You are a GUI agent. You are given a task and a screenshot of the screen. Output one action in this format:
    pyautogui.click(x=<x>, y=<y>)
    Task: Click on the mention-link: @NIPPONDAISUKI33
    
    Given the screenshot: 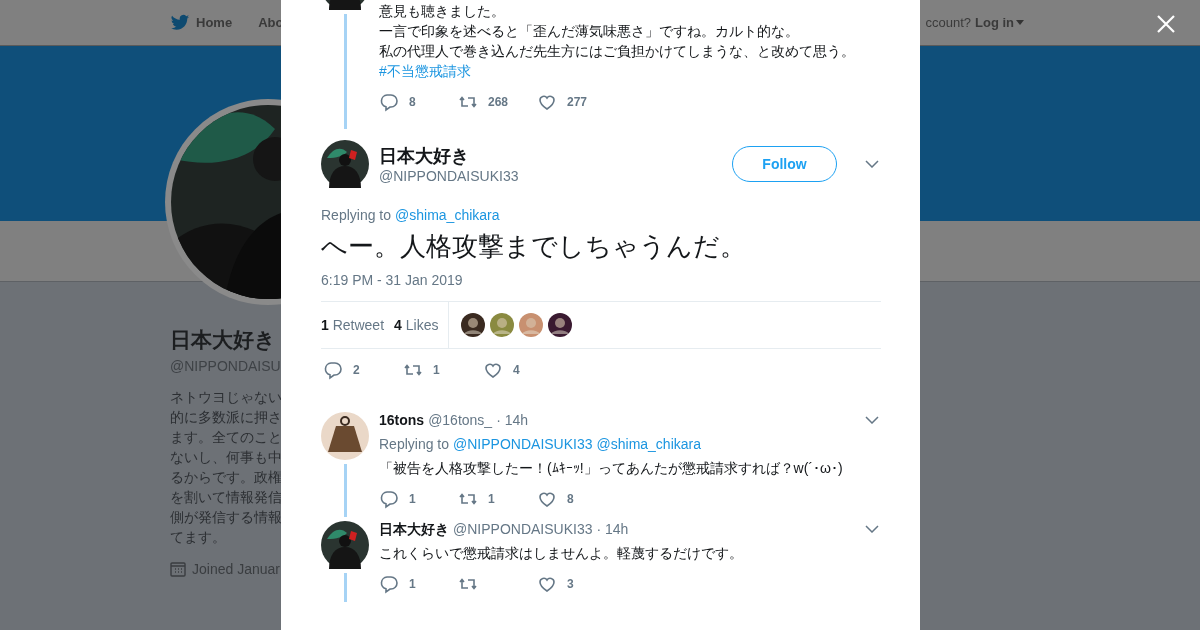 What is the action you would take?
    pyautogui.click(x=523, y=444)
    